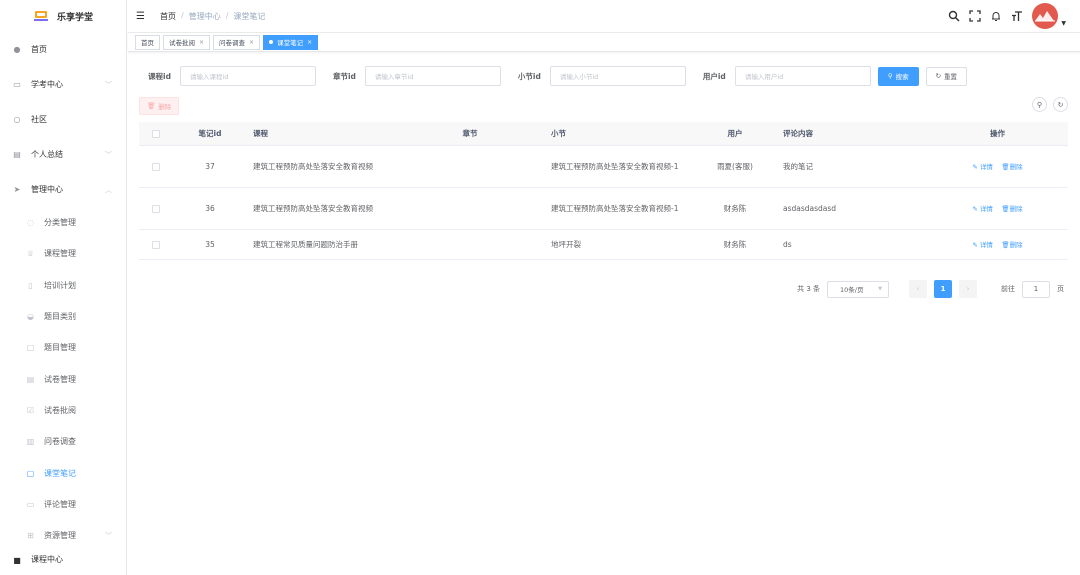 This screenshot has height=575, width=1080. I want to click on sidebar-subitem-comment: ▭ 评论管理, so click(63, 504).